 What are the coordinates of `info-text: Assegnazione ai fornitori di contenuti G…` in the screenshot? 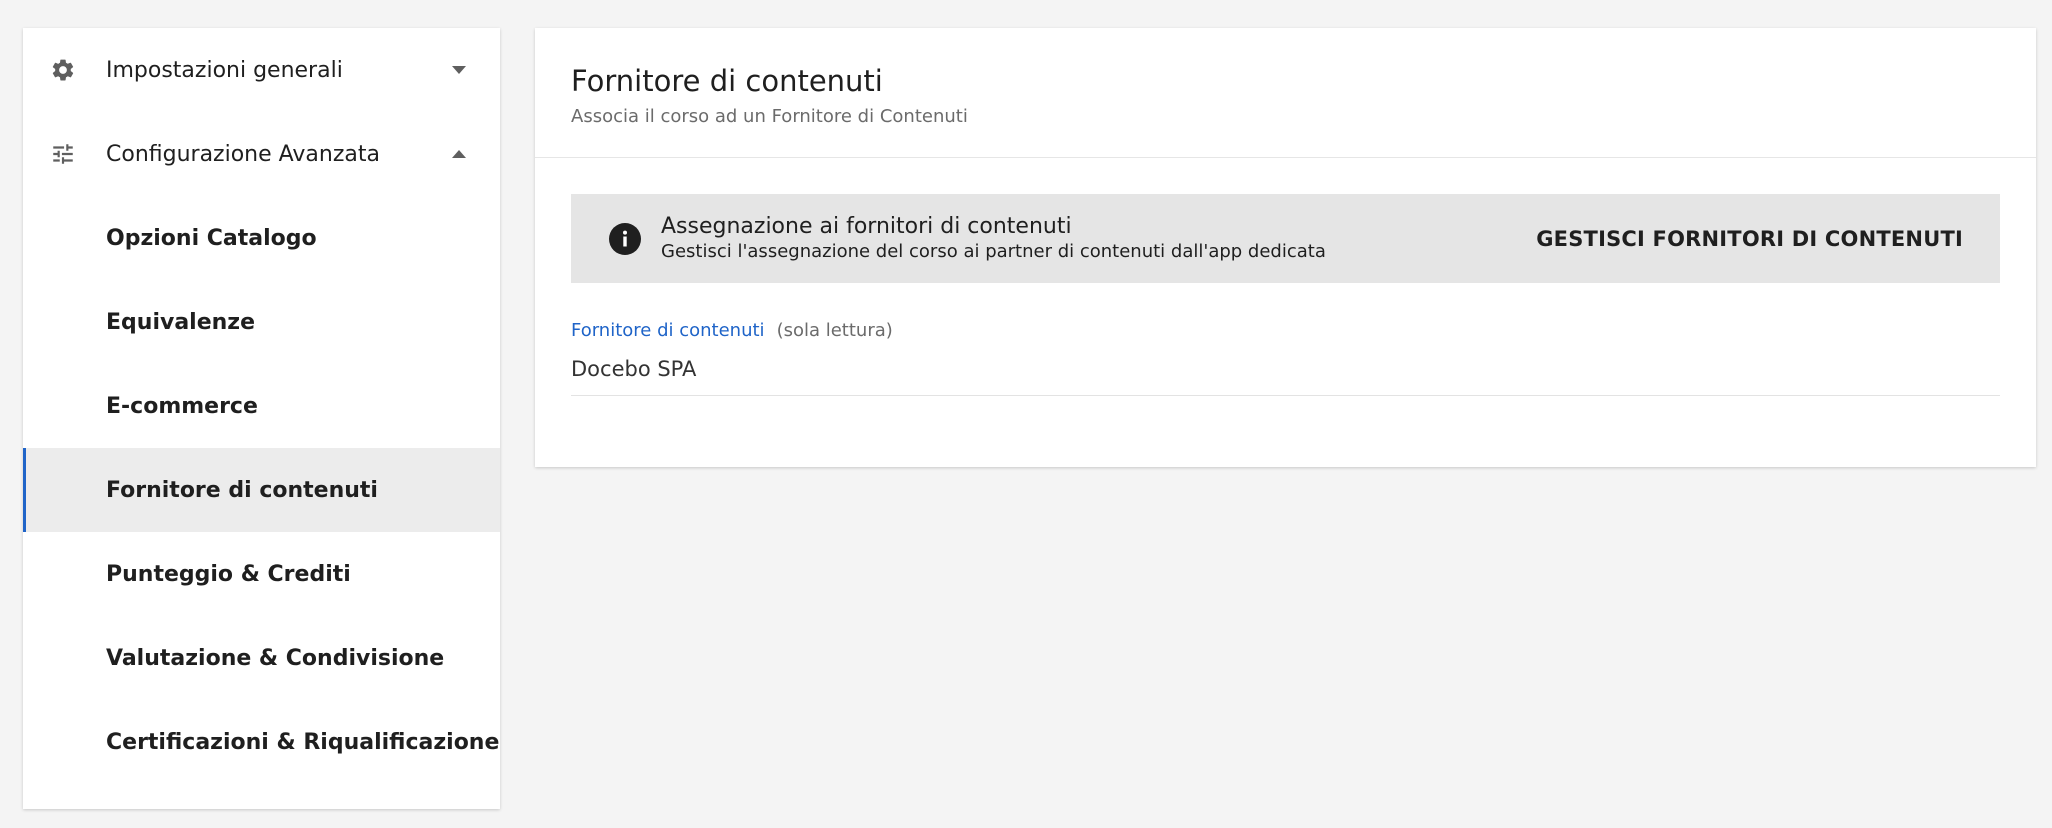 It's located at (993, 239).